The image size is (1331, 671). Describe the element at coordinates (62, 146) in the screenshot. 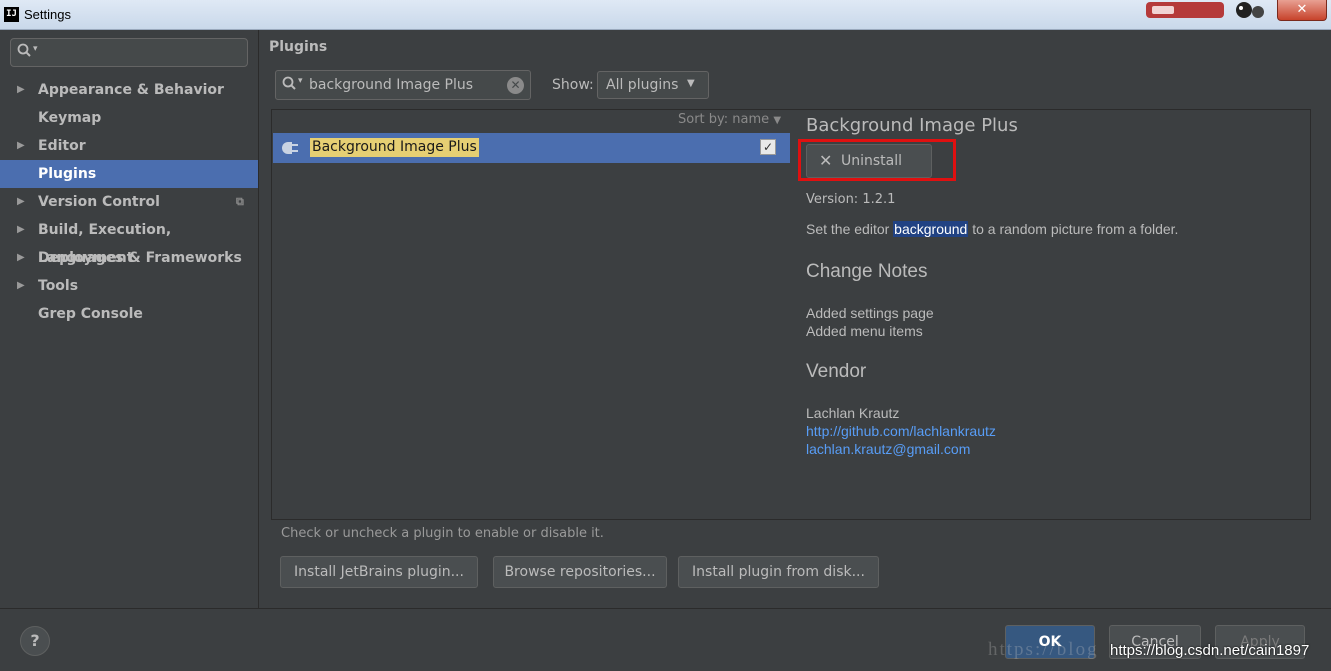

I see `sidebar-item-label: Editor` at that location.